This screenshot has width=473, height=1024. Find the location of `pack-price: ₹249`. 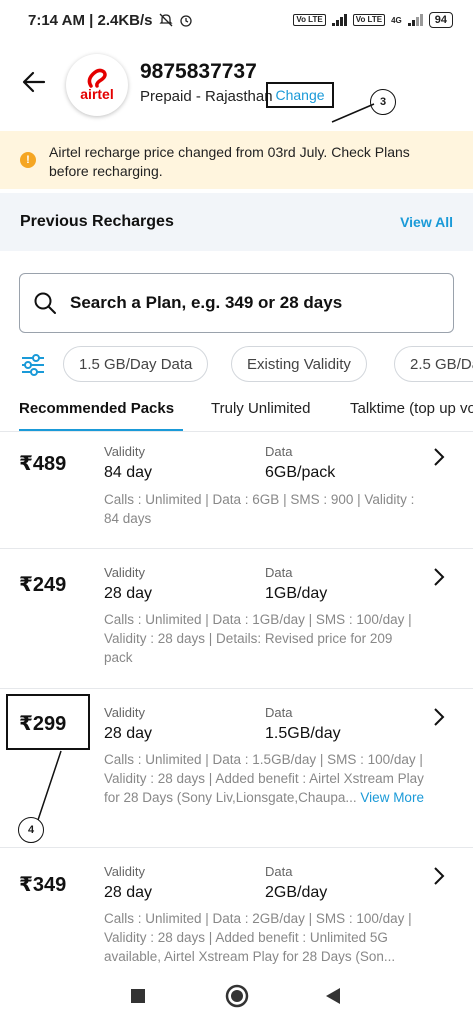

pack-price: ₹249 is located at coordinates (43, 585).